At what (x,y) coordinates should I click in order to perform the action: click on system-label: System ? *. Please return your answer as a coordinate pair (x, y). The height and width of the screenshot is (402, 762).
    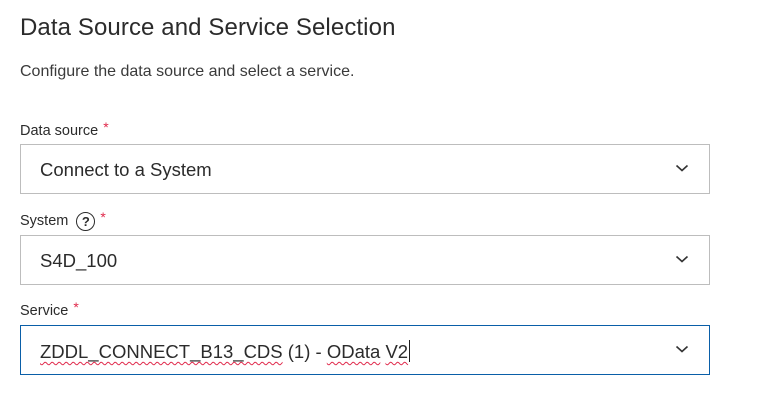
    Looking at the image, I should click on (63, 220).